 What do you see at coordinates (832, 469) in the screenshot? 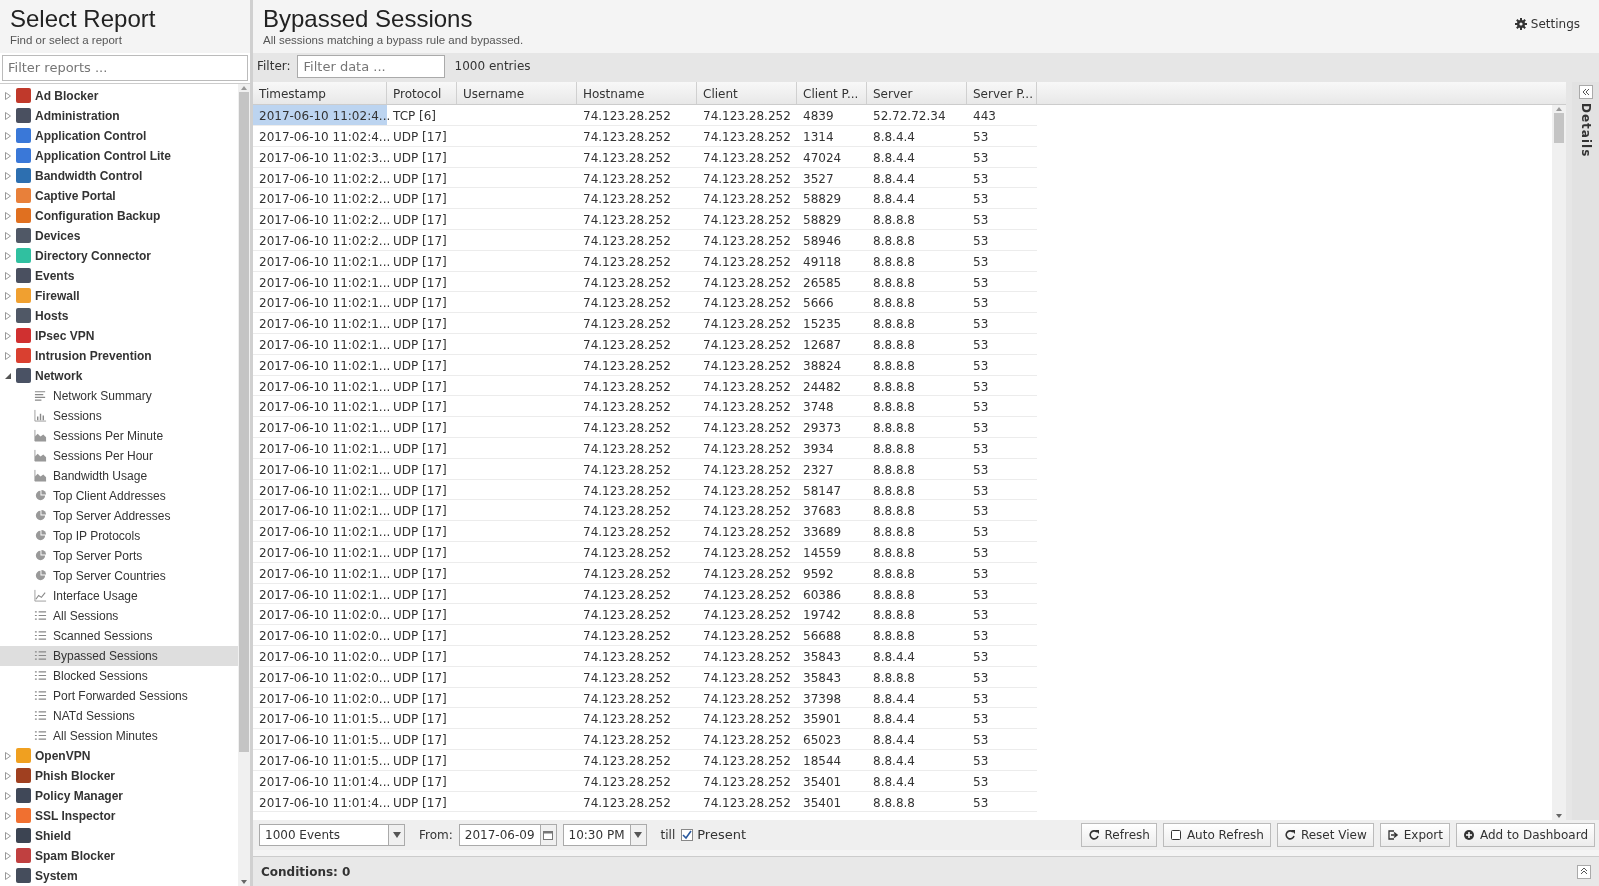
I see `table-cell: 2327` at bounding box center [832, 469].